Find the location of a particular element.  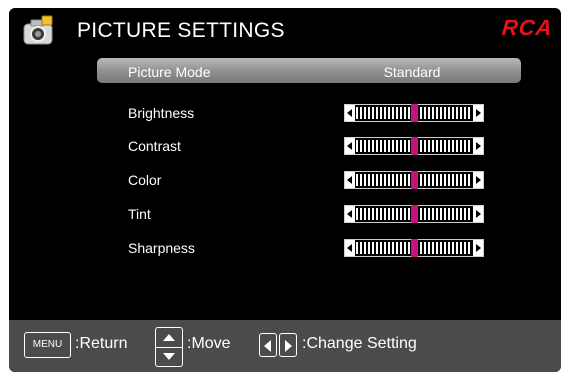

color-slider is located at coordinates (414, 180).